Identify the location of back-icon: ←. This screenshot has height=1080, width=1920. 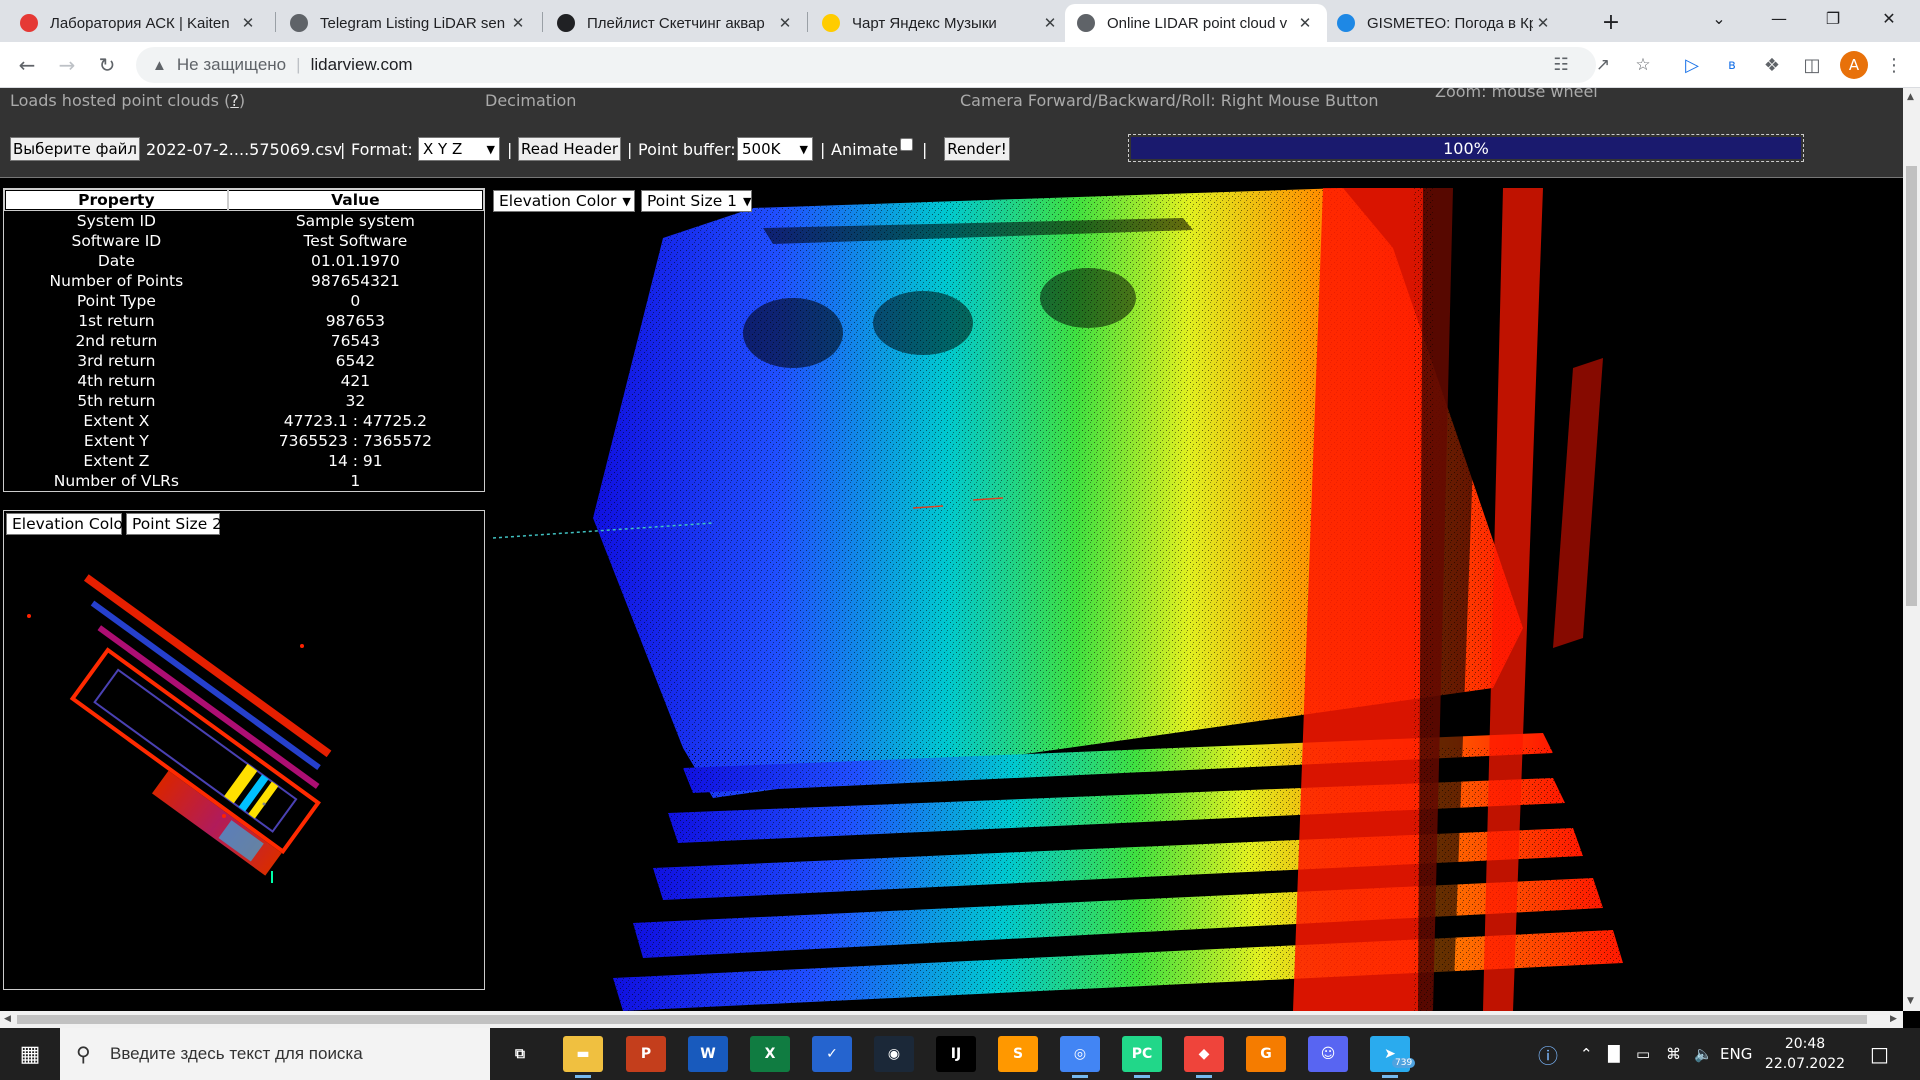
(27, 65).